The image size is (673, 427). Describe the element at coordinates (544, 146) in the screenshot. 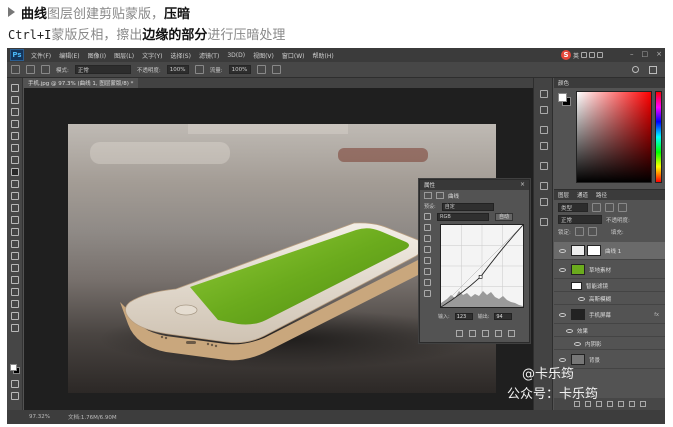

I see `brush-settings-icon` at that location.